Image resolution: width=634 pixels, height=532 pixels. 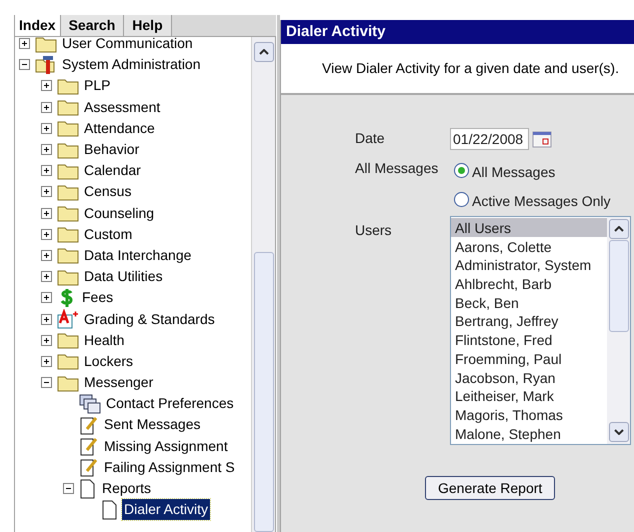 What do you see at coordinates (108, 191) in the screenshot?
I see `tree-item: Census` at bounding box center [108, 191].